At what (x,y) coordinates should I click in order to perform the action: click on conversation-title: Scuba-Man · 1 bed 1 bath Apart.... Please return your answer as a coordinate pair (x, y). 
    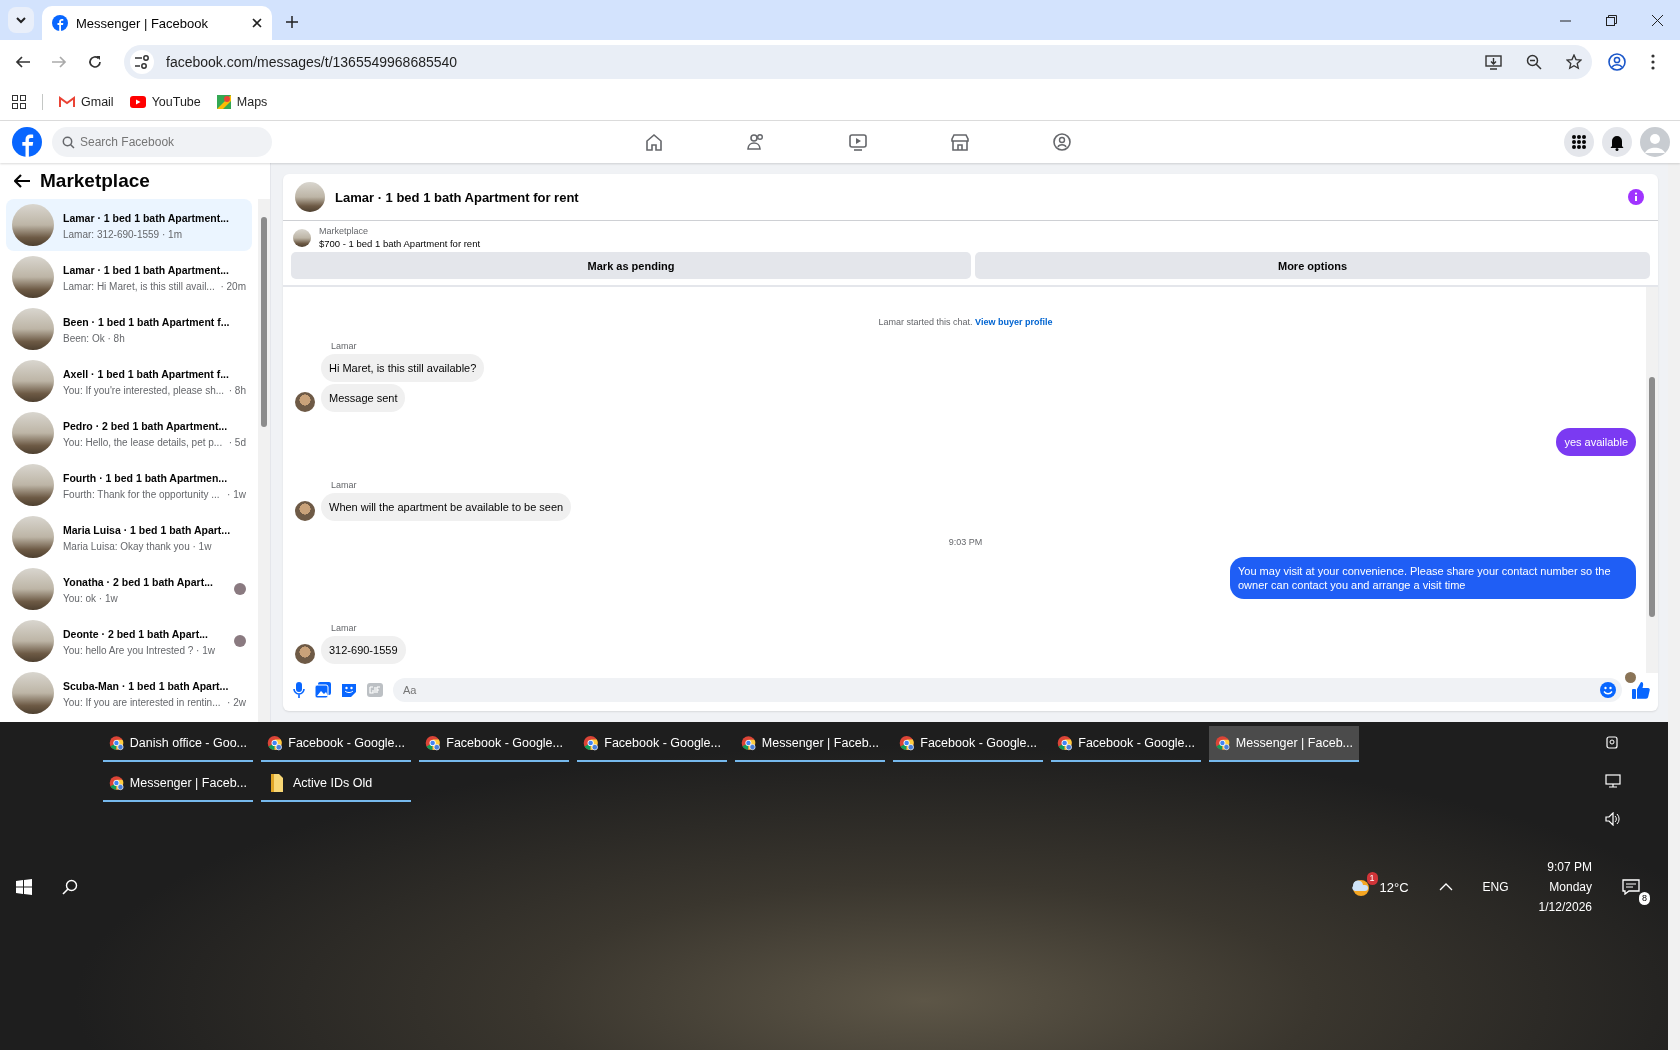
    Looking at the image, I should click on (146, 685).